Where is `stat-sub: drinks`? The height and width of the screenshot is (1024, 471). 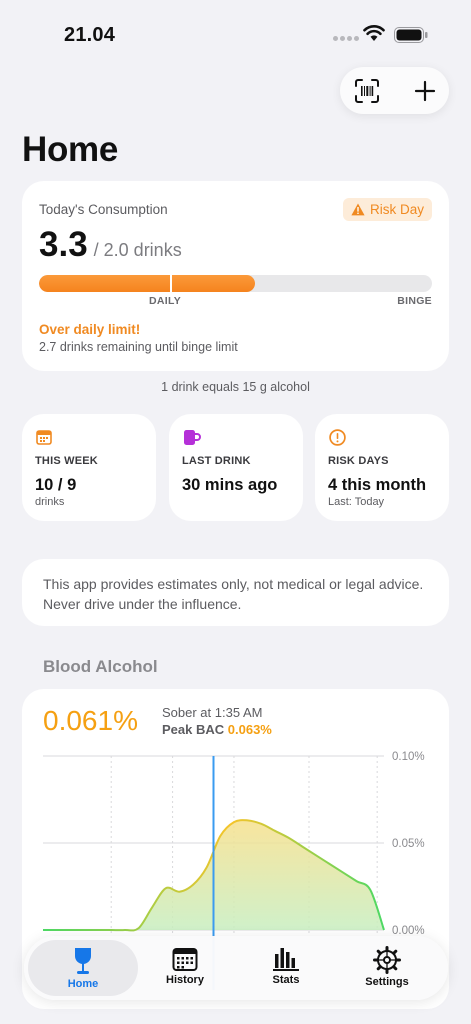 stat-sub: drinks is located at coordinates (50, 502).